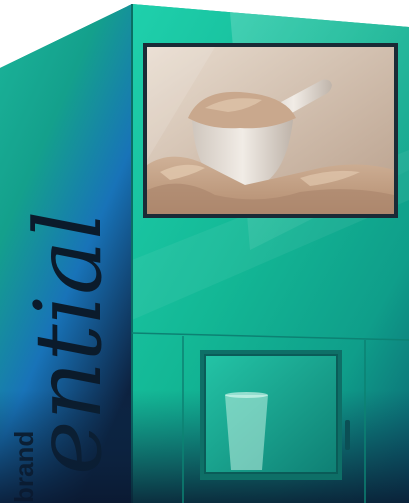 The height and width of the screenshot is (503, 409). Describe the element at coordinates (347, 435) in the screenshot. I see `dispenser-handle` at that location.